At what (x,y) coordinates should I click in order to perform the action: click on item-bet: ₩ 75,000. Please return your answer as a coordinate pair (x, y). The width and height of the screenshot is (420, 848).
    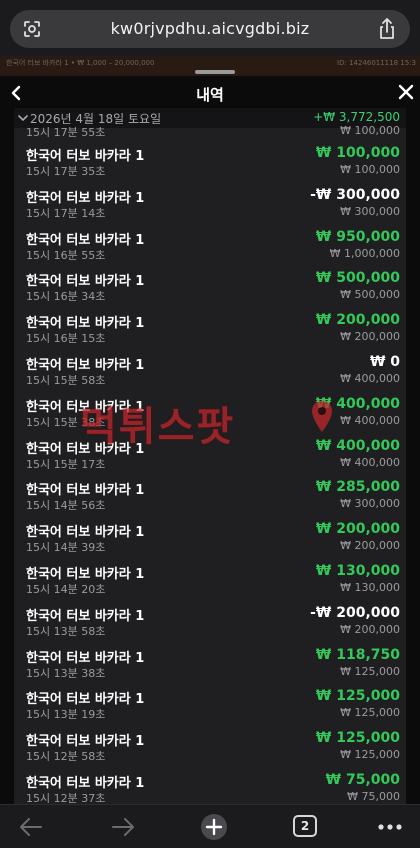
    Looking at the image, I should click on (373, 796).